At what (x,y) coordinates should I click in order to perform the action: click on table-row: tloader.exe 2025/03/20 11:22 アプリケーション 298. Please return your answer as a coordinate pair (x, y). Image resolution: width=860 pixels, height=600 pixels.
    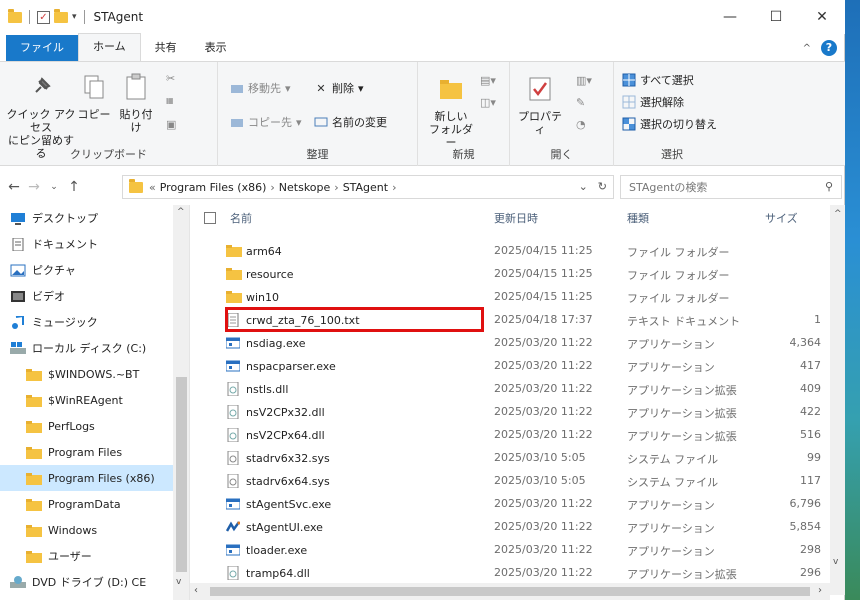
    Looking at the image, I should click on (510, 549).